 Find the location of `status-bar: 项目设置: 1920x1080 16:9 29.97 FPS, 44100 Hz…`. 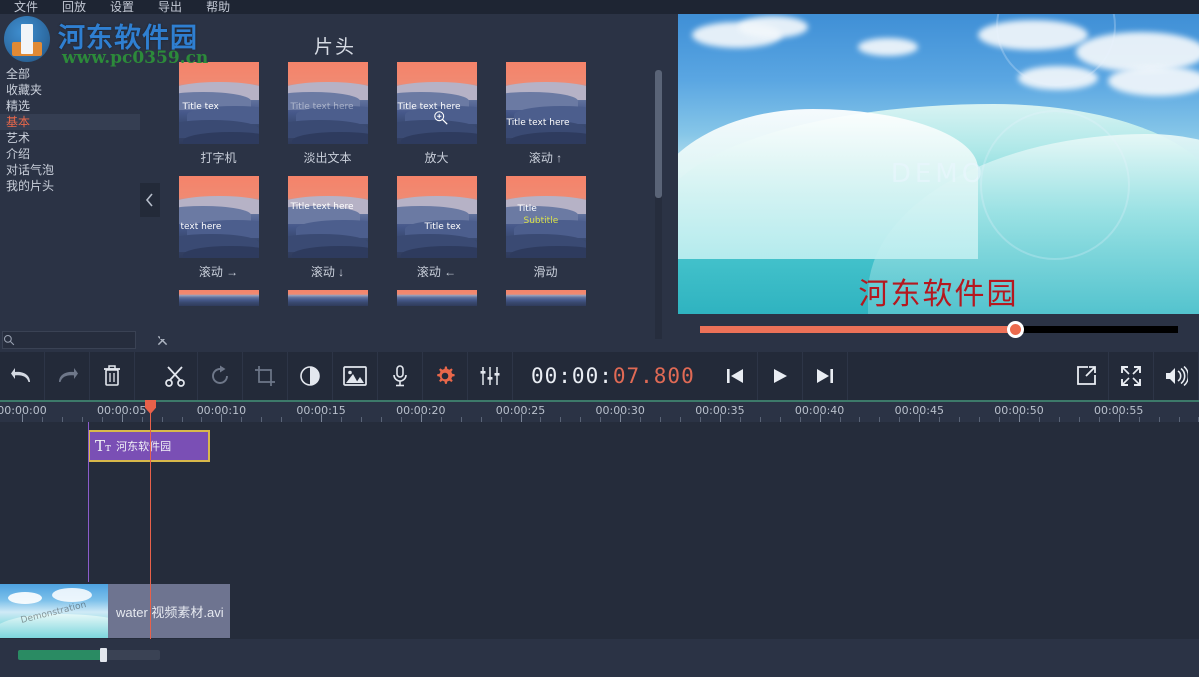

status-bar: 项目设置: 1920x1080 16:9 29.97 FPS, 44100 Hz… is located at coordinates (599, 658).